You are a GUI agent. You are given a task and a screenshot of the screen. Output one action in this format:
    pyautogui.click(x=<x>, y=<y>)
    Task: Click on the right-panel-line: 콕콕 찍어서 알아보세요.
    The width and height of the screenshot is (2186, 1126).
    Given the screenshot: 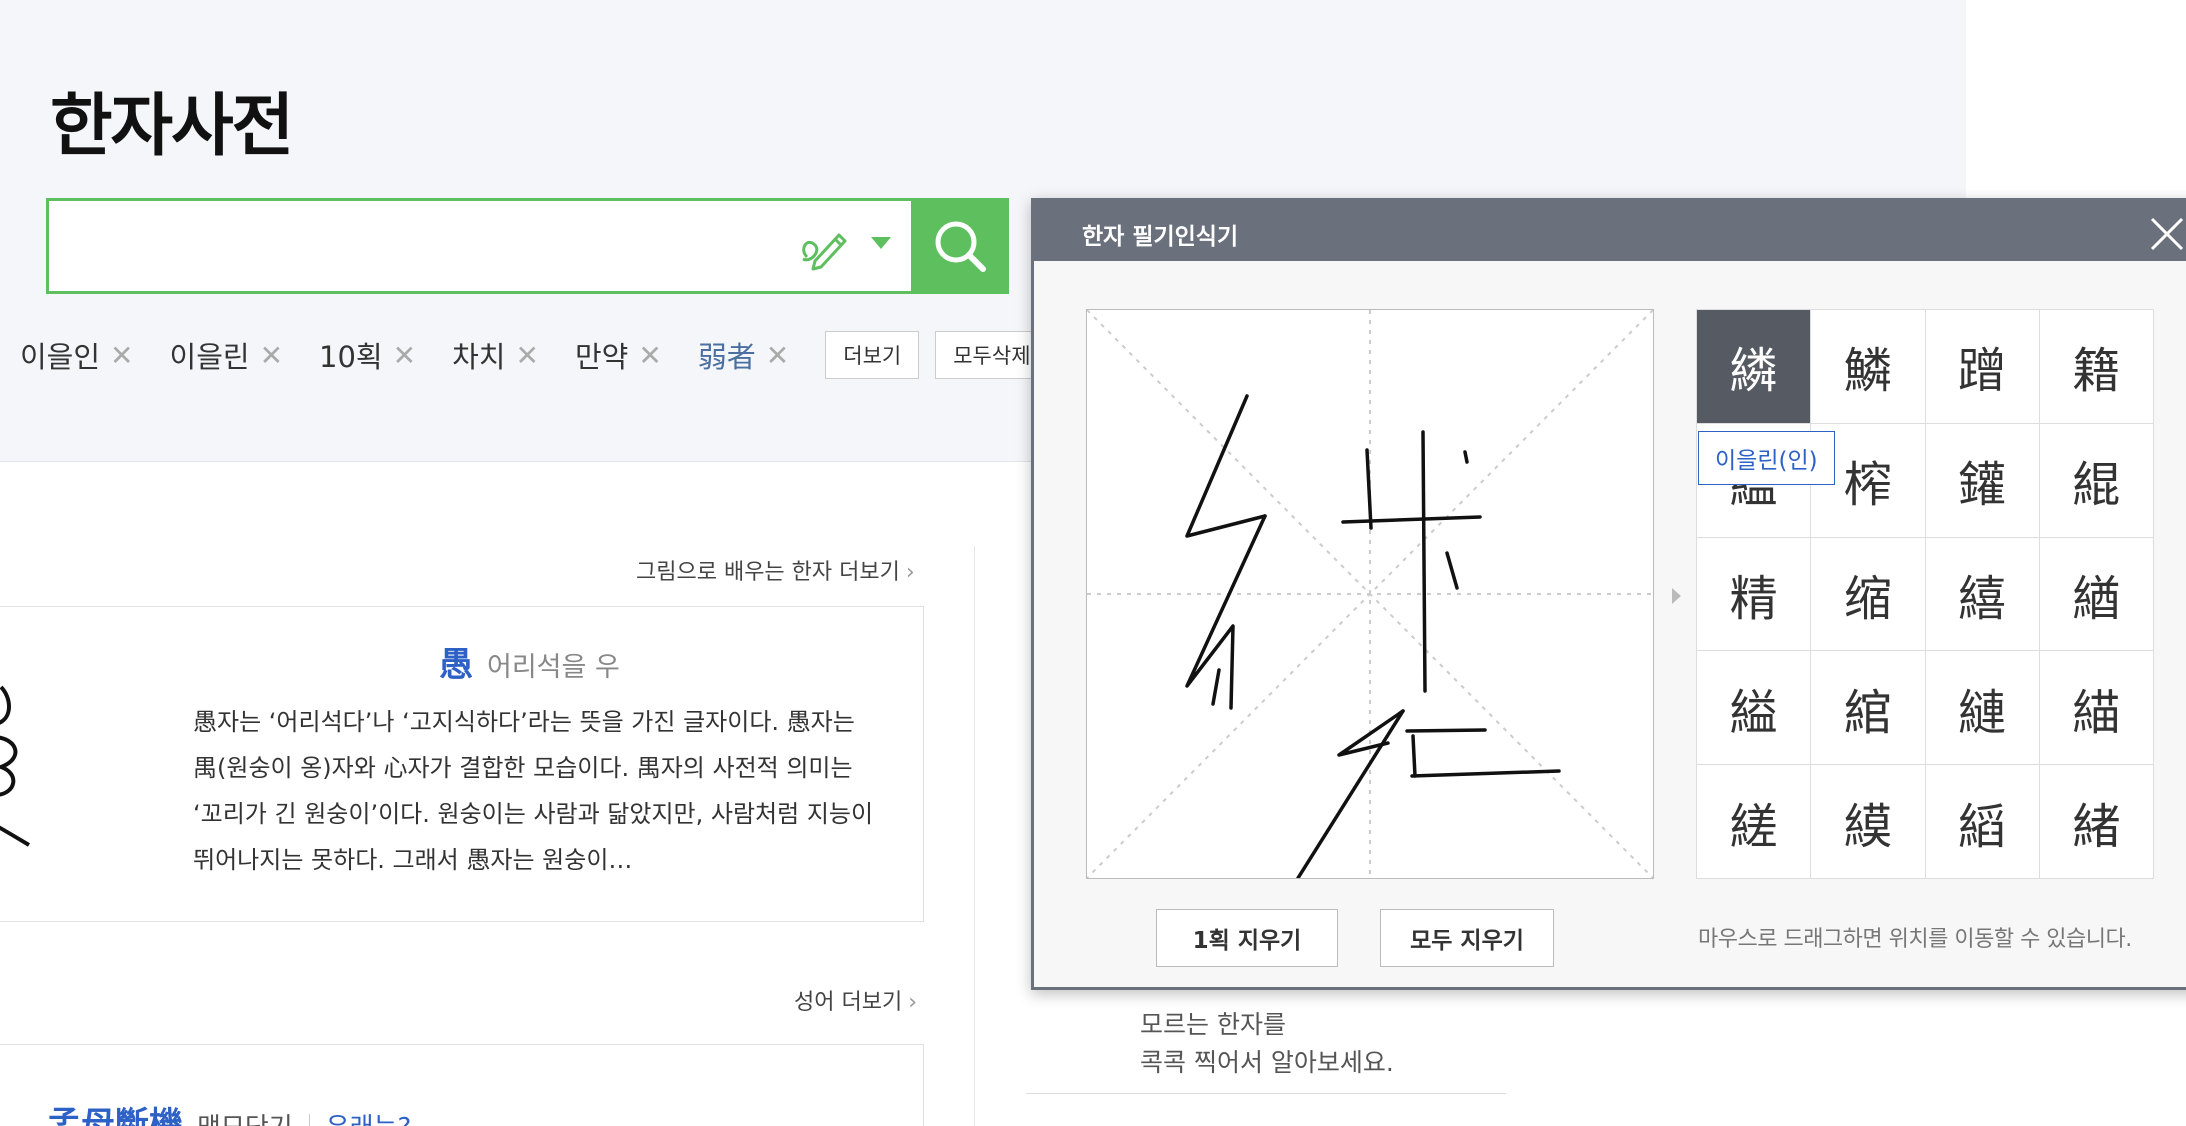 What is the action you would take?
    pyautogui.click(x=1267, y=1062)
    